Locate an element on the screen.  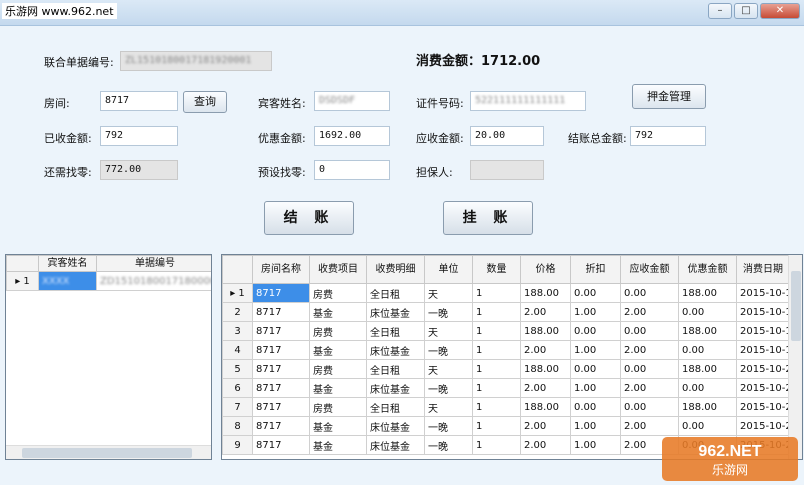
col-header-detail: 收费明细 is located at coordinates (395, 269).